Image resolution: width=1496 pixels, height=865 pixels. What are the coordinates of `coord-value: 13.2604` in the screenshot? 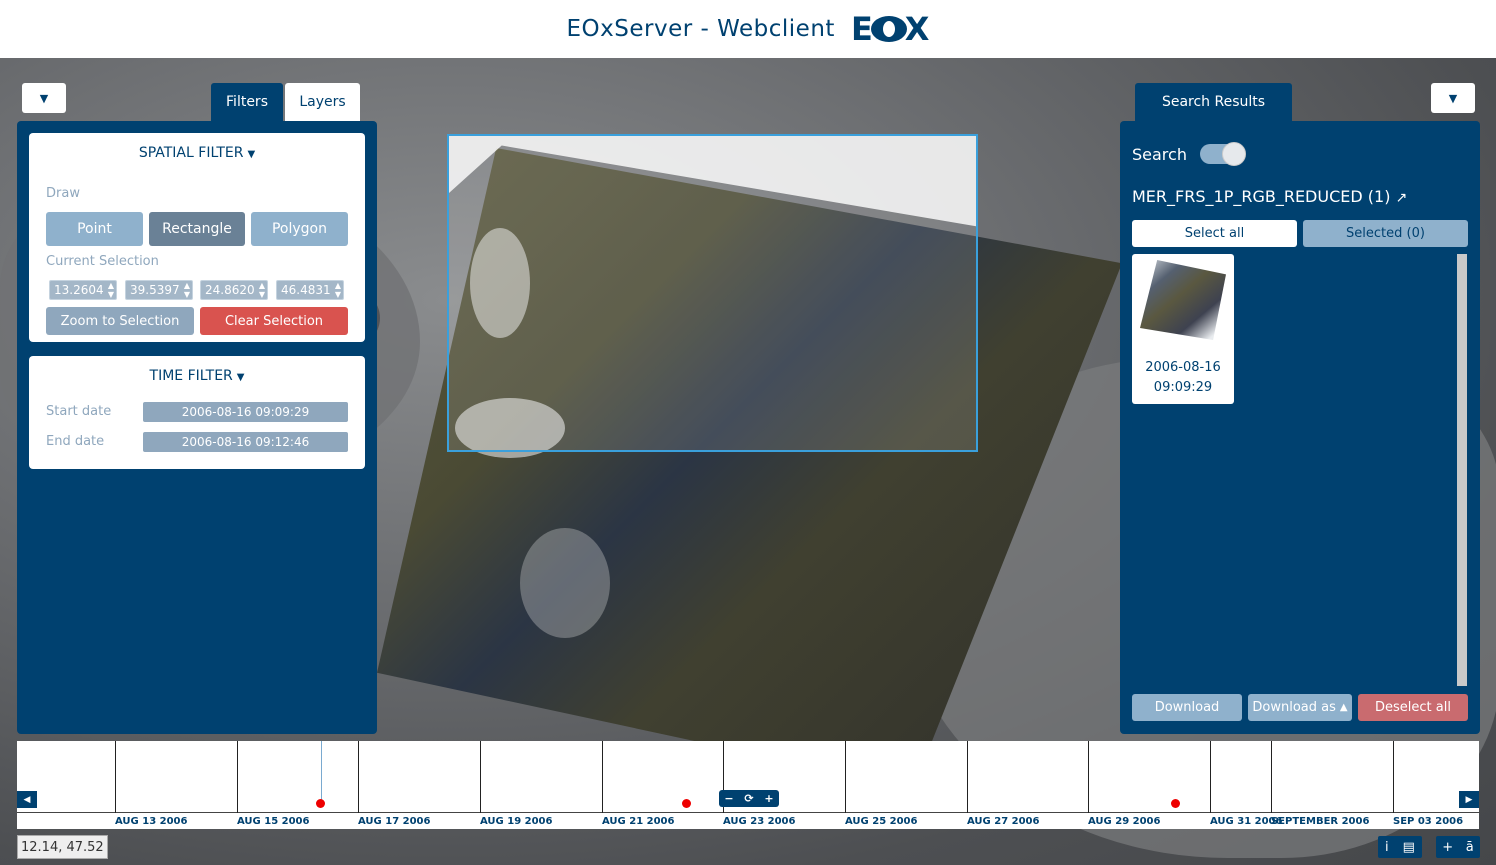 It's located at (79, 290).